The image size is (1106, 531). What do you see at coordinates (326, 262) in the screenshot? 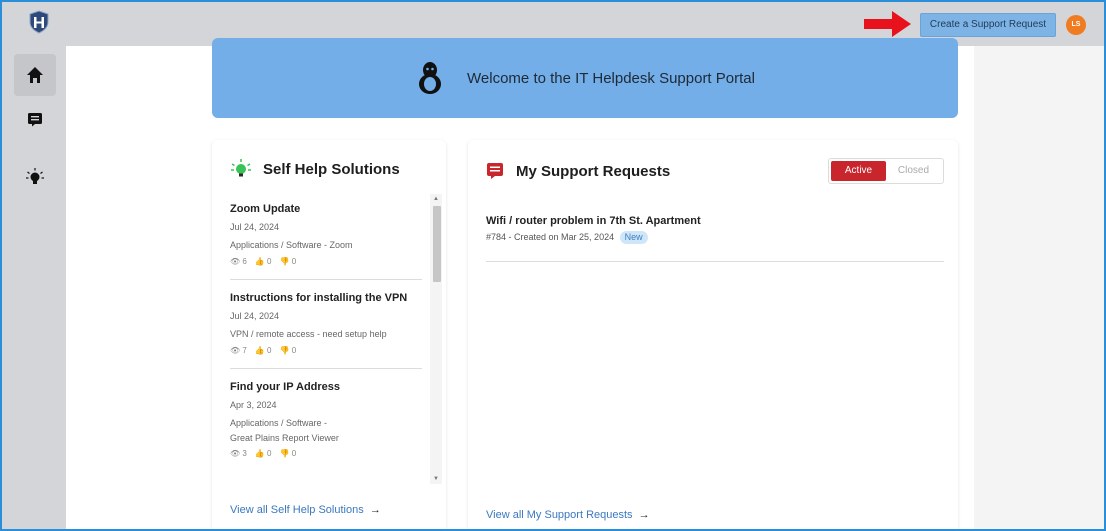
I see `article-stats: 👁 6 👍 0 👎 0` at bounding box center [326, 262].